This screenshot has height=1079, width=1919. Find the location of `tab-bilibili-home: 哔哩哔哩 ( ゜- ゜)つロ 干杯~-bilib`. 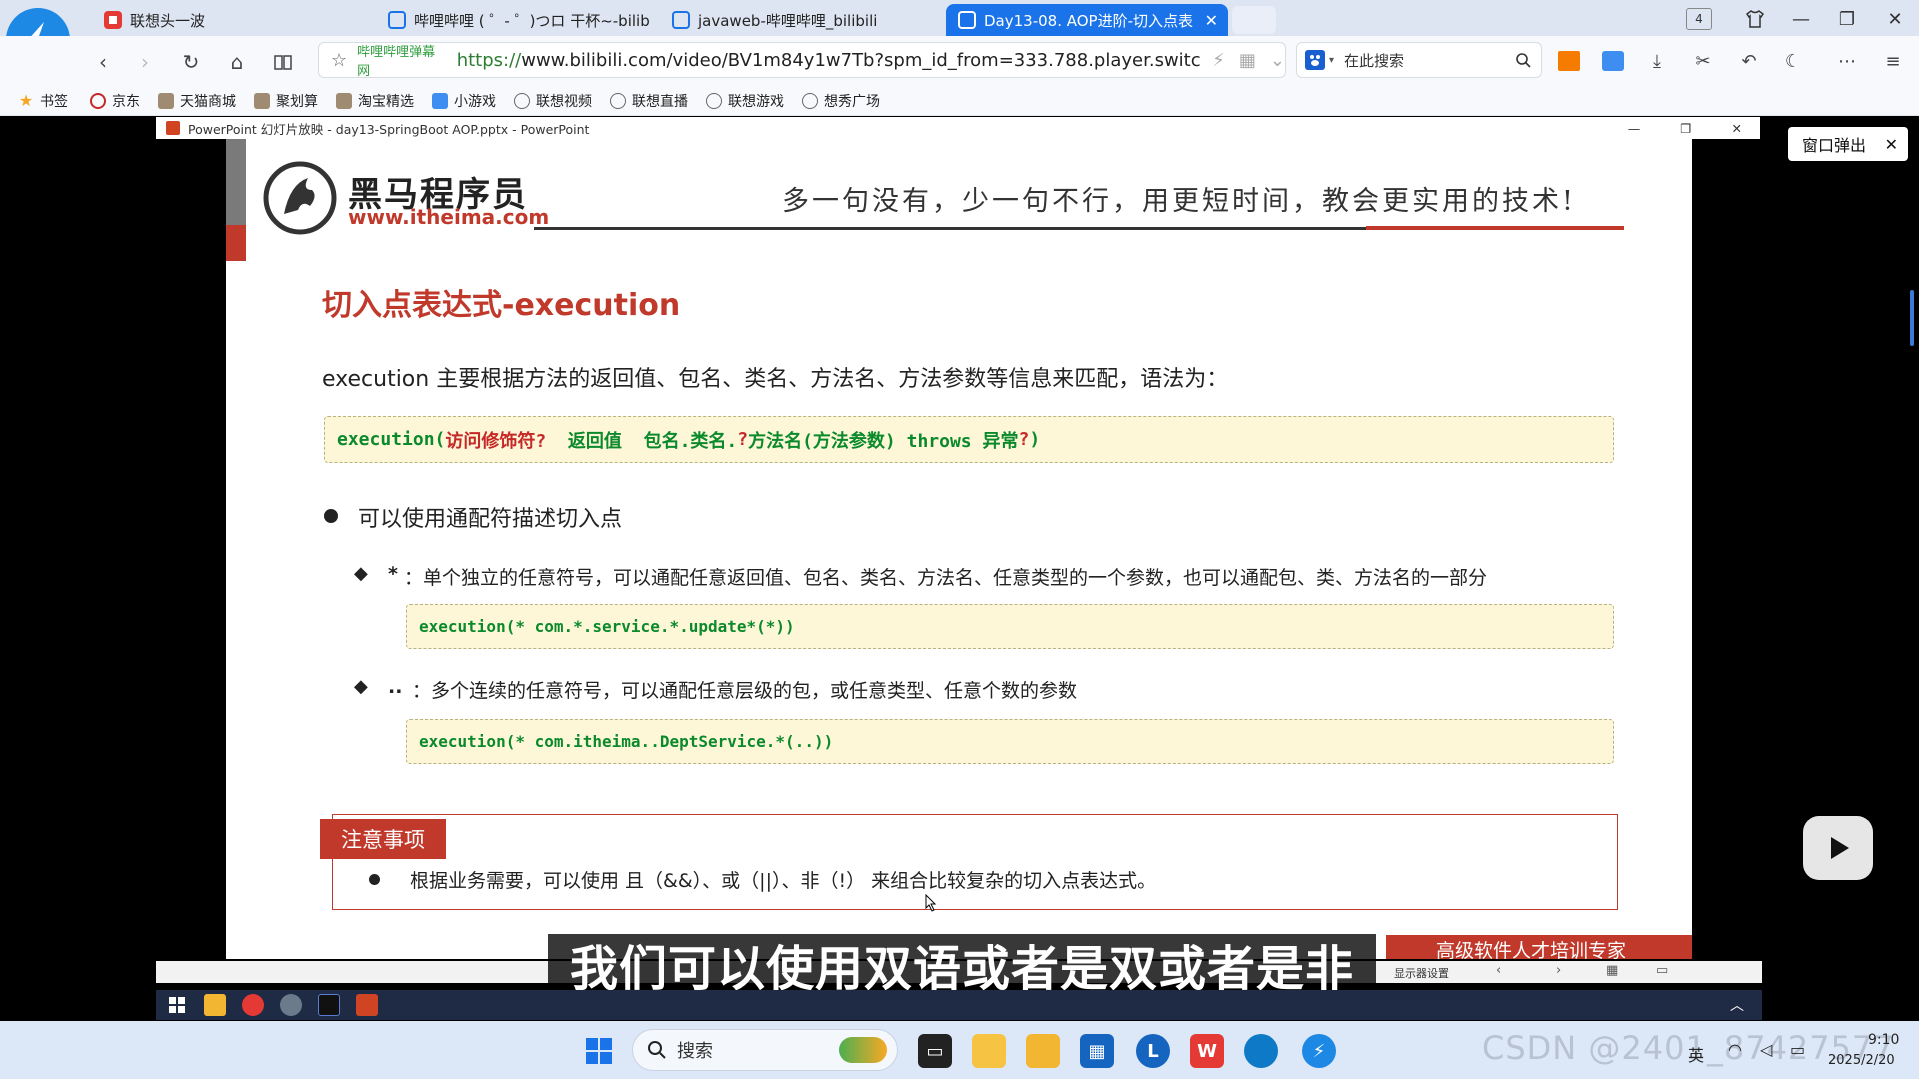

tab-bilibili-home: 哔哩哔哩 ( ゜- ゜)つロ 干杯~-bilib is located at coordinates (516, 20).